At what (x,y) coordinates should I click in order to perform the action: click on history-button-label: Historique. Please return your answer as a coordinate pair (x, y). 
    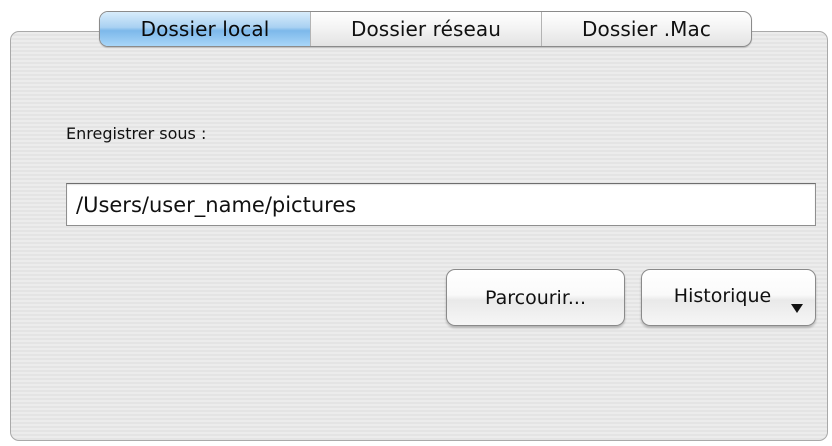
    Looking at the image, I should click on (722, 295).